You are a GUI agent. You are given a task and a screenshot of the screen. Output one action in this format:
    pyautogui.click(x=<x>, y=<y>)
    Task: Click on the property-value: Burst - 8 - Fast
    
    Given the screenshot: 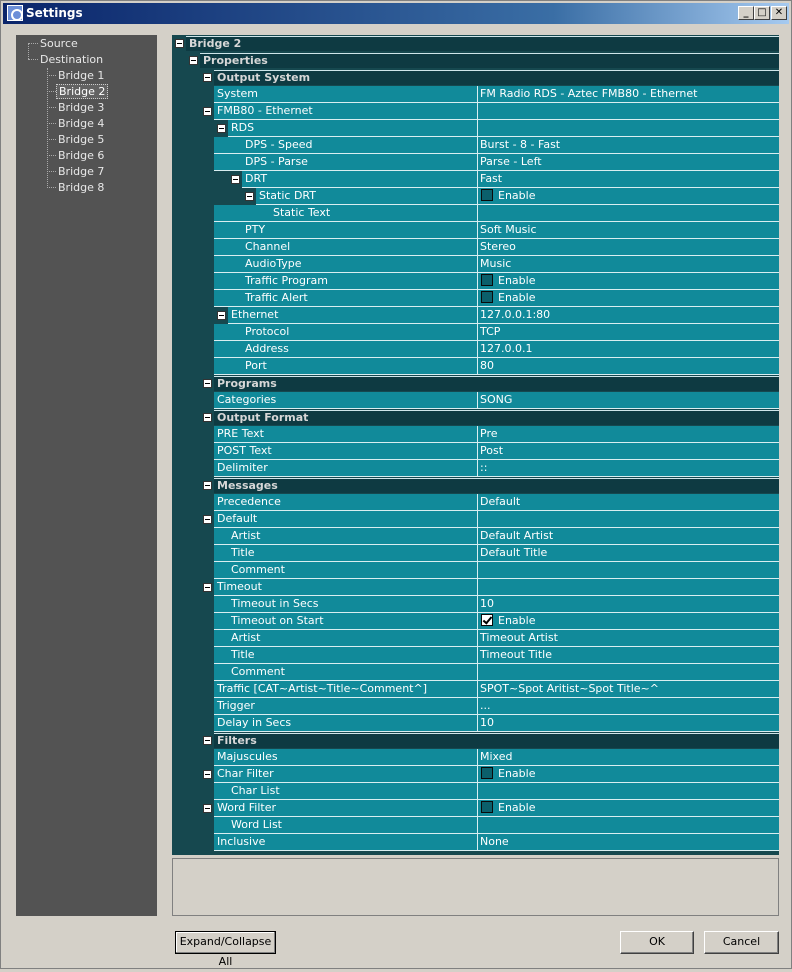 What is the action you would take?
    pyautogui.click(x=628, y=145)
    